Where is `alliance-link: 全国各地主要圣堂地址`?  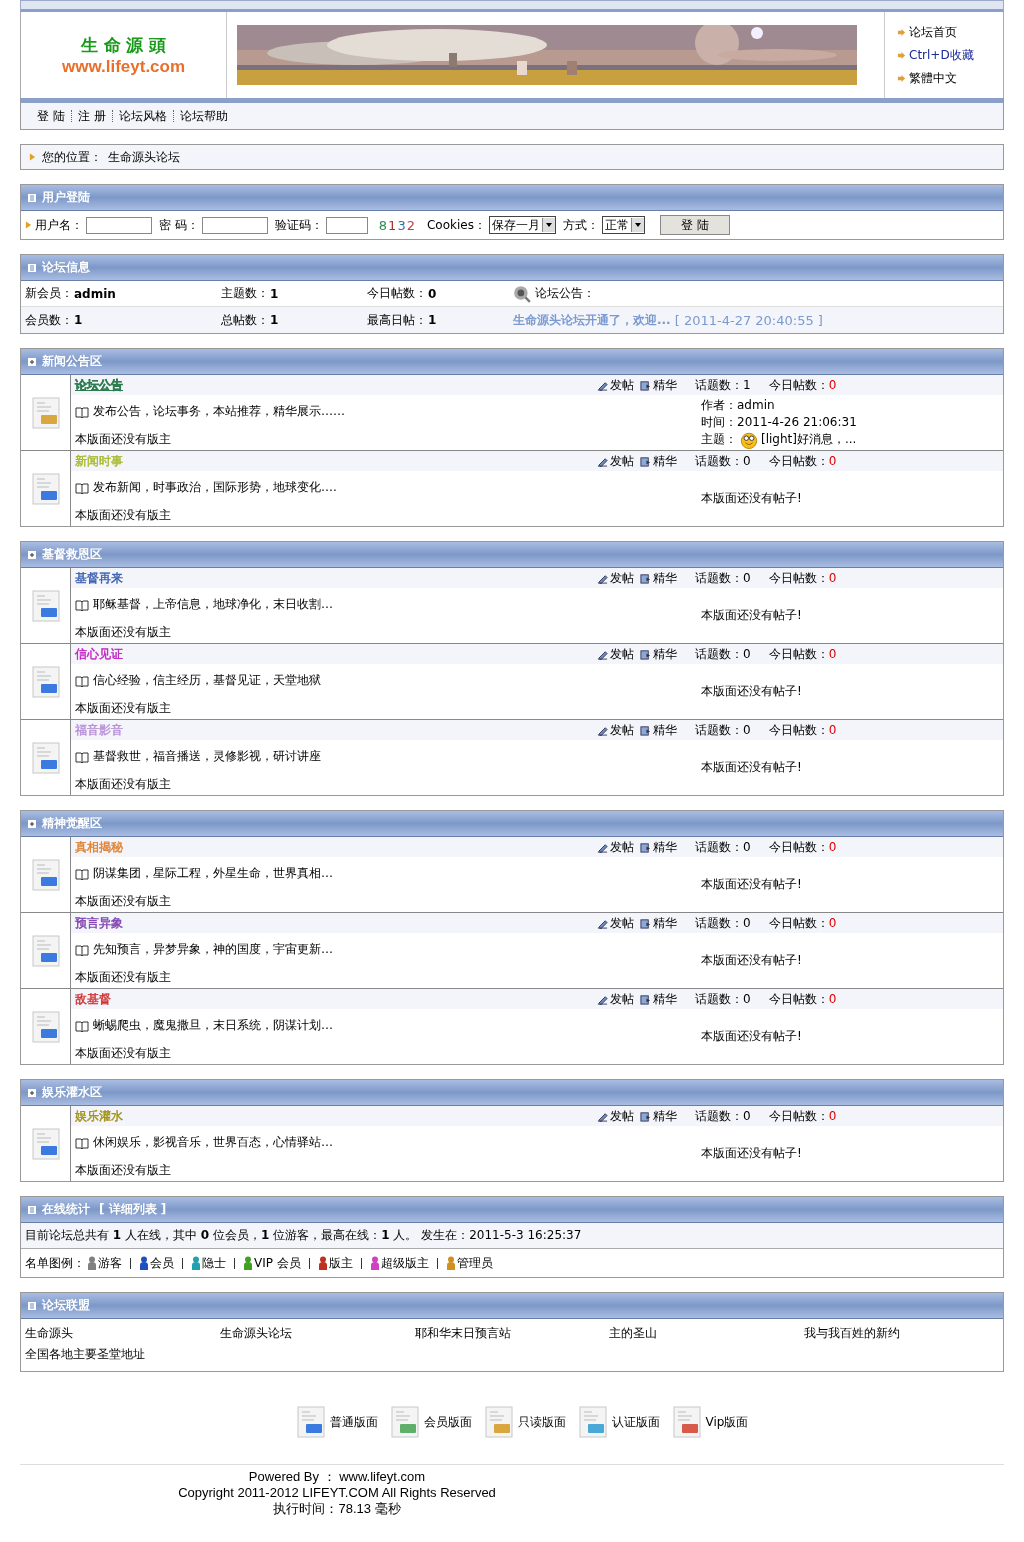
alliance-link: 全国各地主要圣堂地址 is located at coordinates (122, 1354).